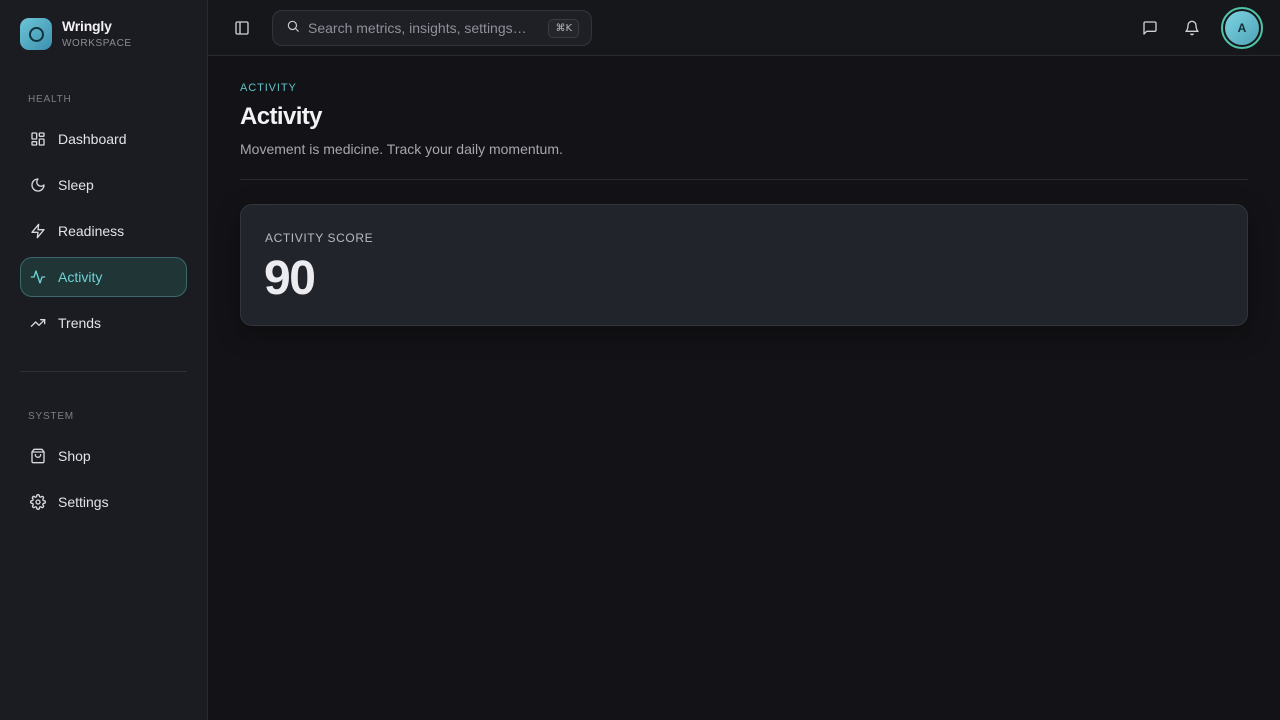 This screenshot has width=1280, height=720. I want to click on shortcut-hint: ⌘K, so click(563, 28).